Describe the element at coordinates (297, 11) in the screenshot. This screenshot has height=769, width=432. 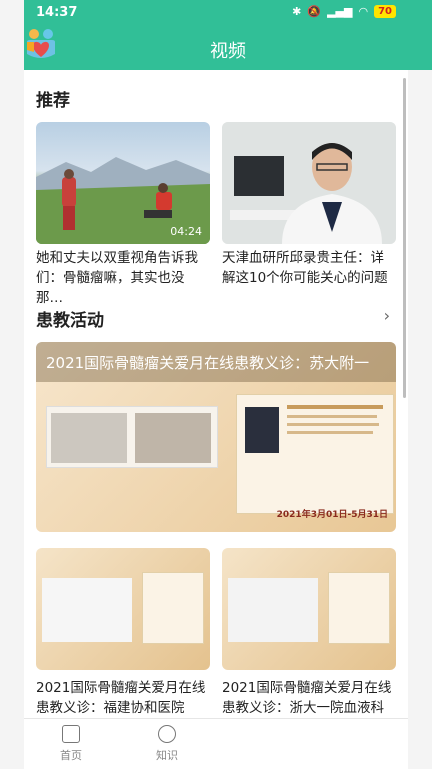
I see `bluetooth-icon: ✱` at that location.